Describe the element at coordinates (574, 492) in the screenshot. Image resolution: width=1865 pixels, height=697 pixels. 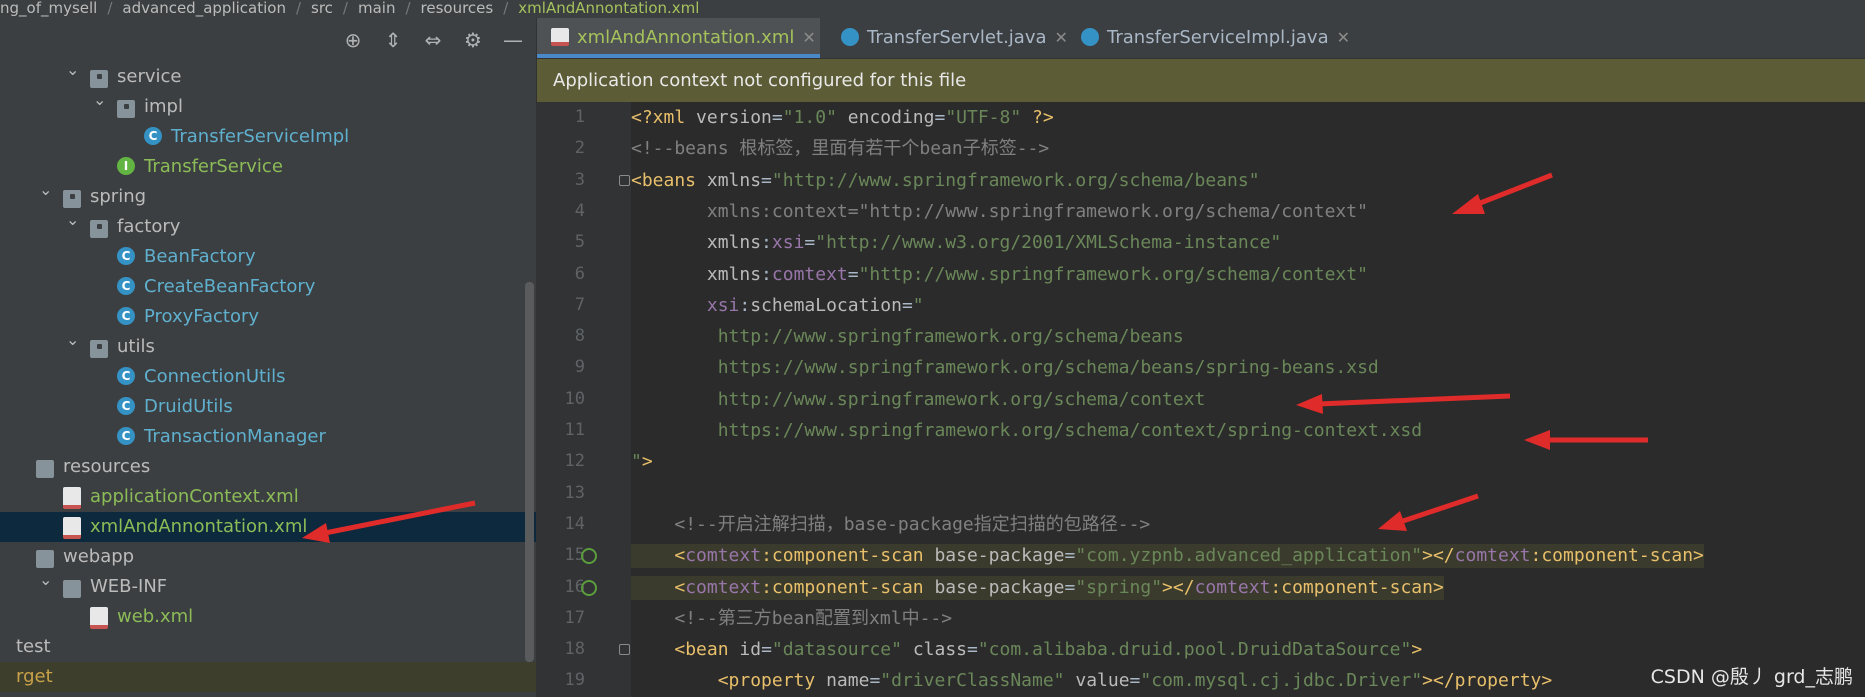
I see `line-number: 13` at that location.